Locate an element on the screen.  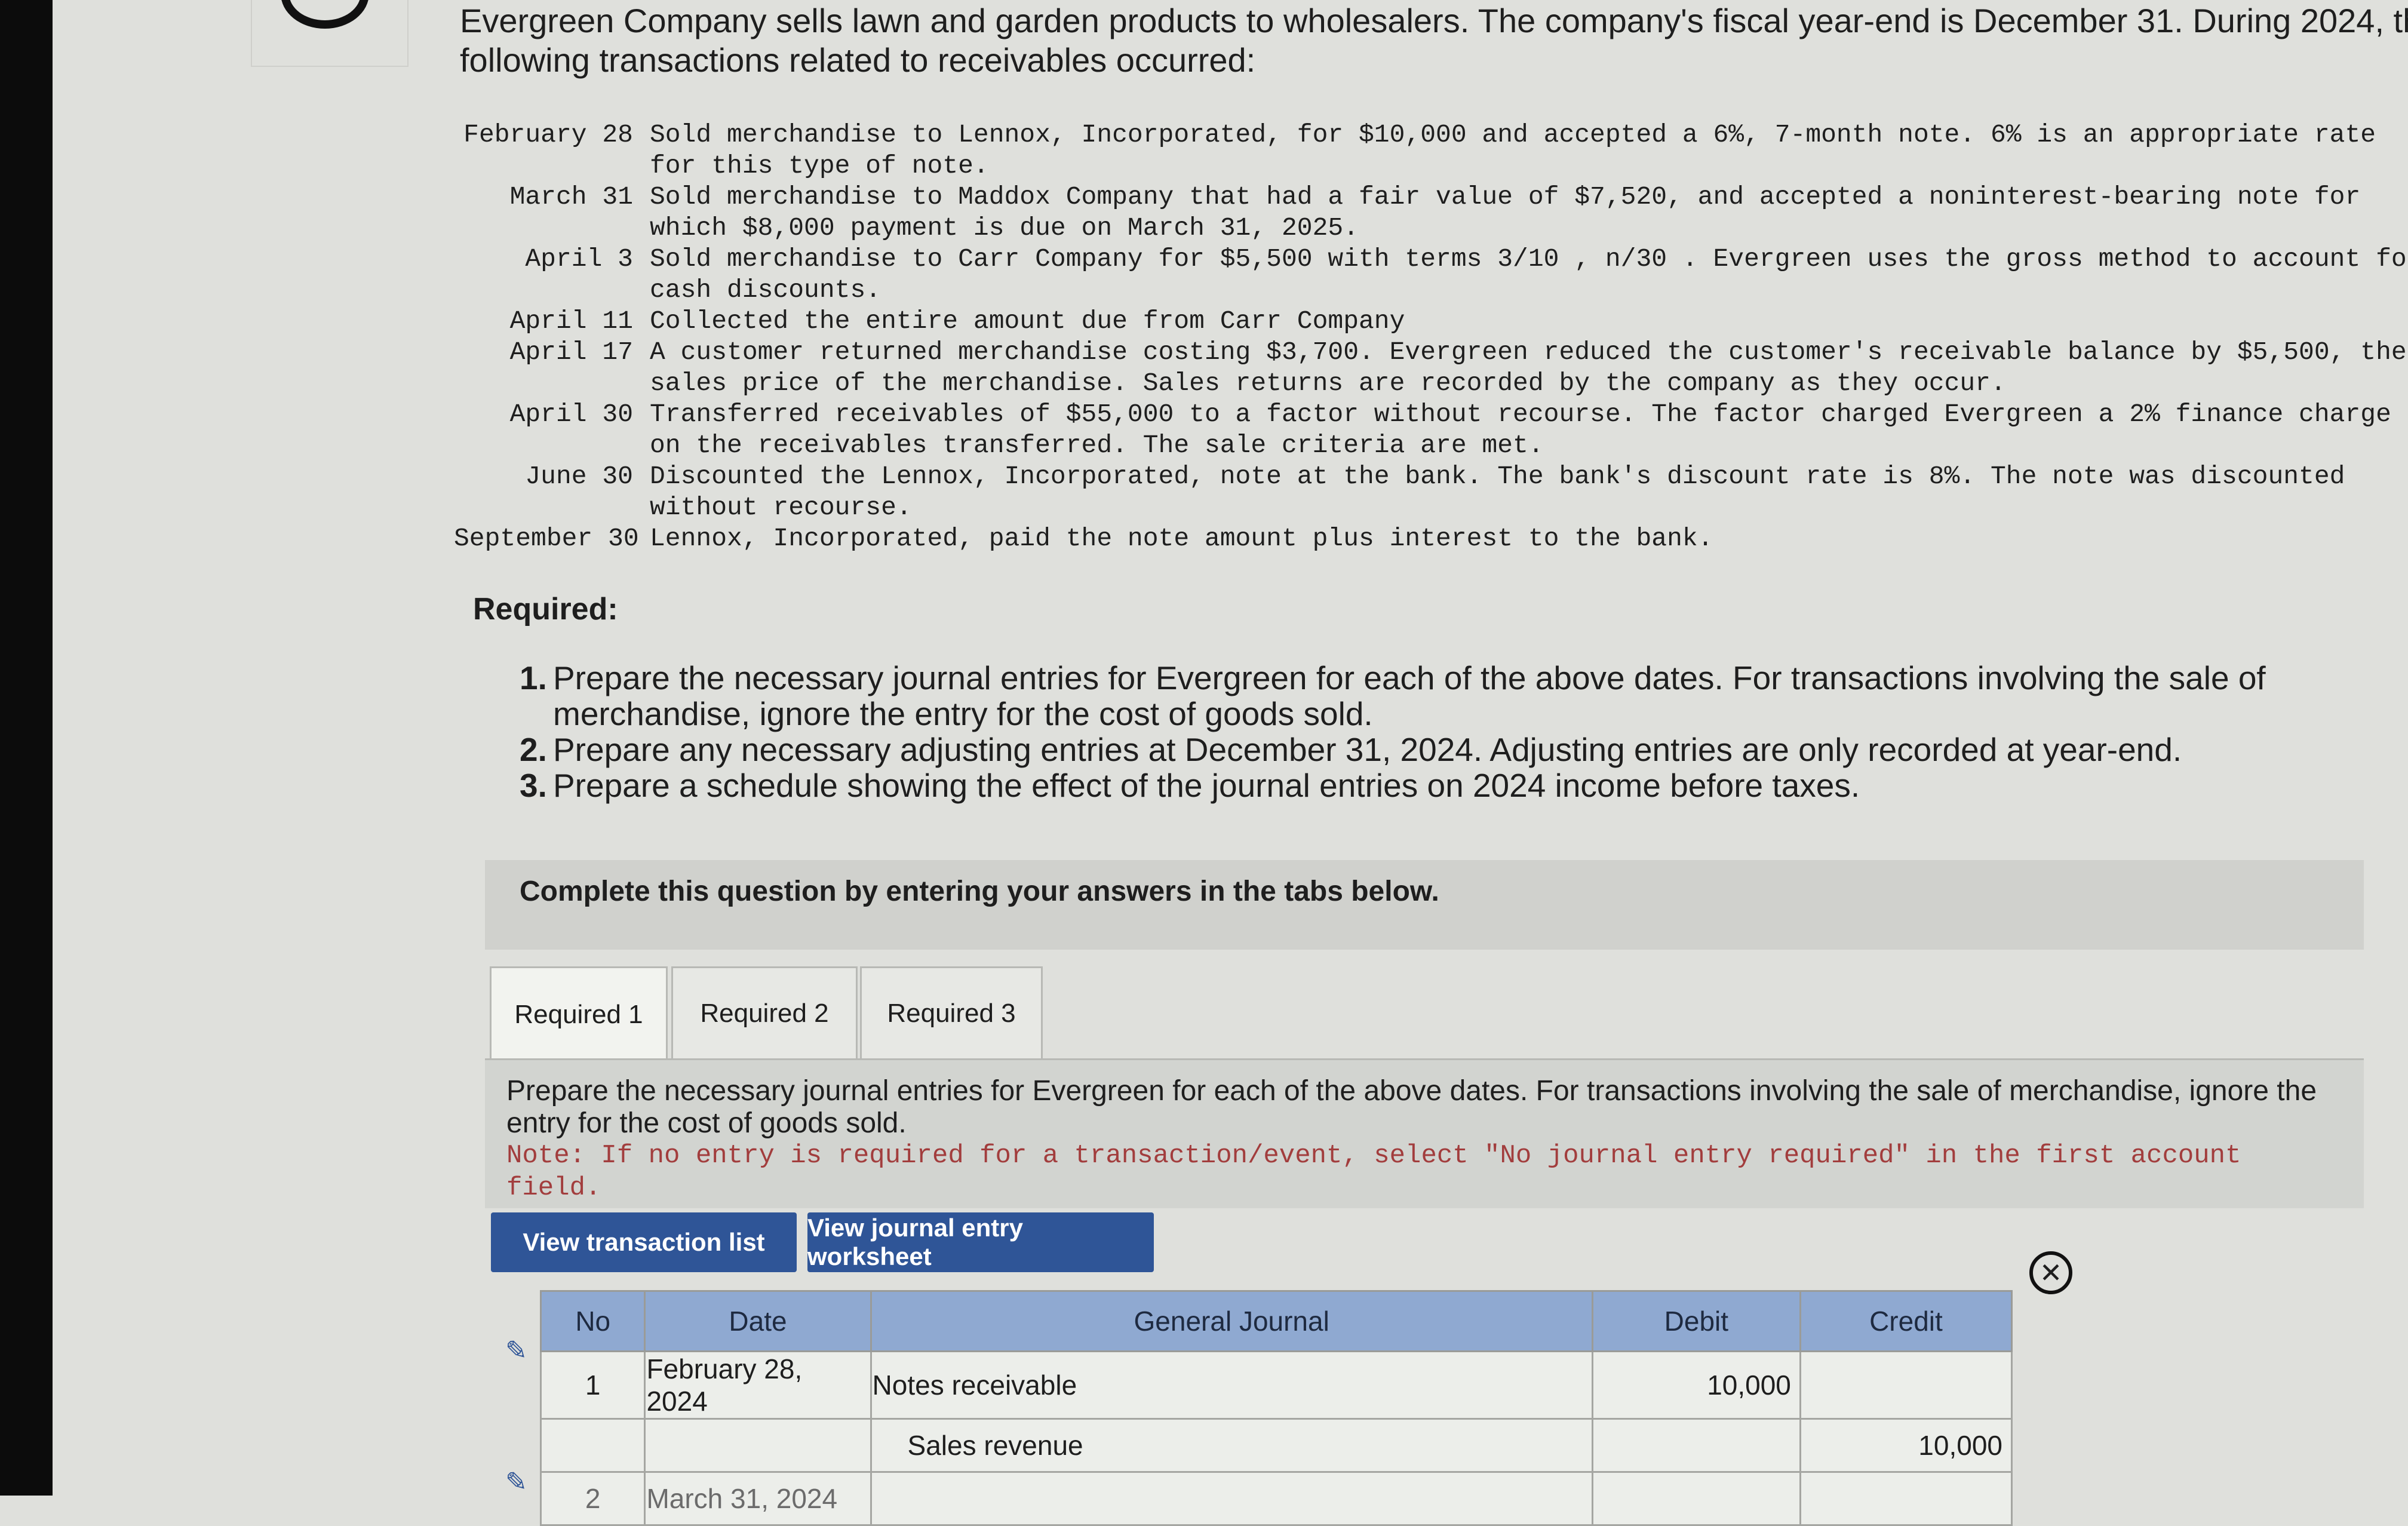
transaction-date: June 30 is located at coordinates (579, 476).